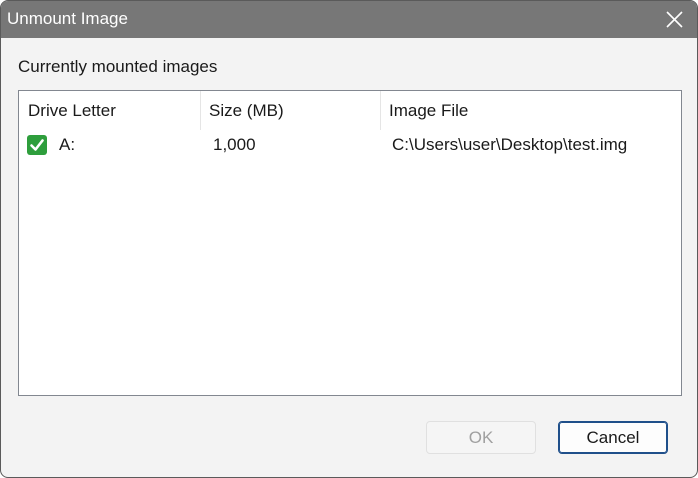  I want to click on list-header: Drive Letter Size (MB) Image File, so click(350, 110).